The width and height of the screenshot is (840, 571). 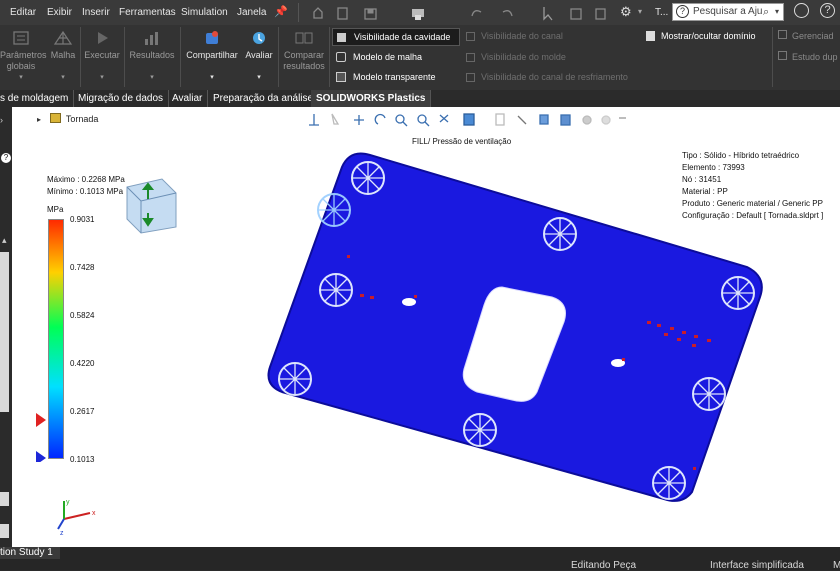 I want to click on runner-visibility-button: Visibilidade do canal, so click(x=549, y=37).